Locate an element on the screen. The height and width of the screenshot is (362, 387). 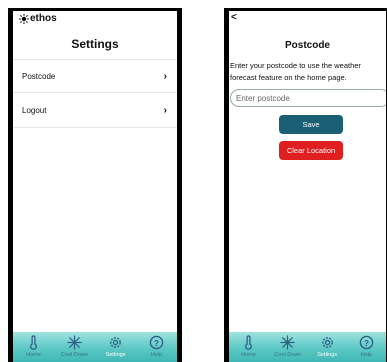
postcode-input is located at coordinates (308, 98).